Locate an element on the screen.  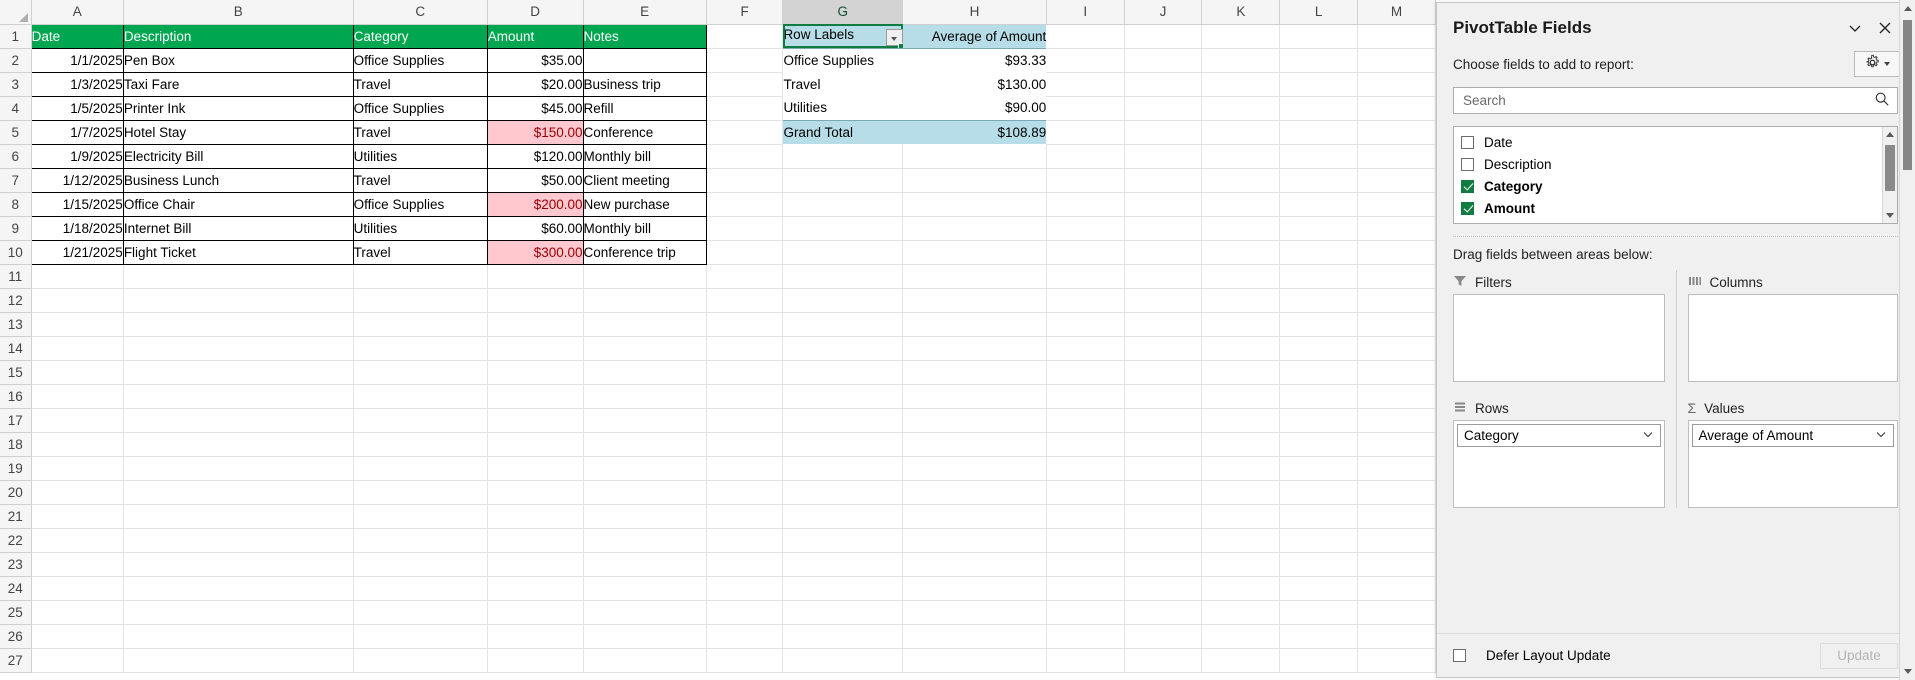
defer-layout-update-toggle: Defer Layout Update is located at coordinates (1636, 655).